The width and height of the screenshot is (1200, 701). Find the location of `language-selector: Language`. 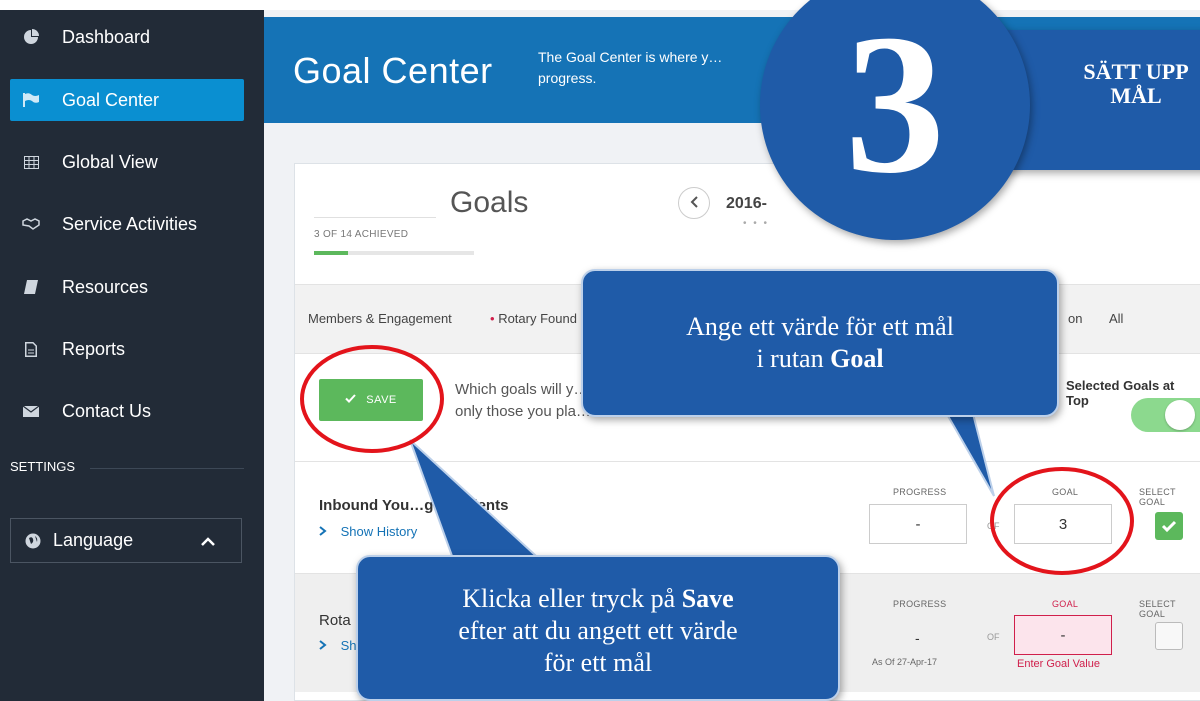

language-selector: Language is located at coordinates (126, 540).